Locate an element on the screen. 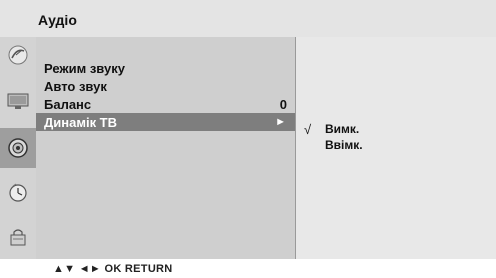  menu-item-balance: Баланс 0 is located at coordinates (165, 104).